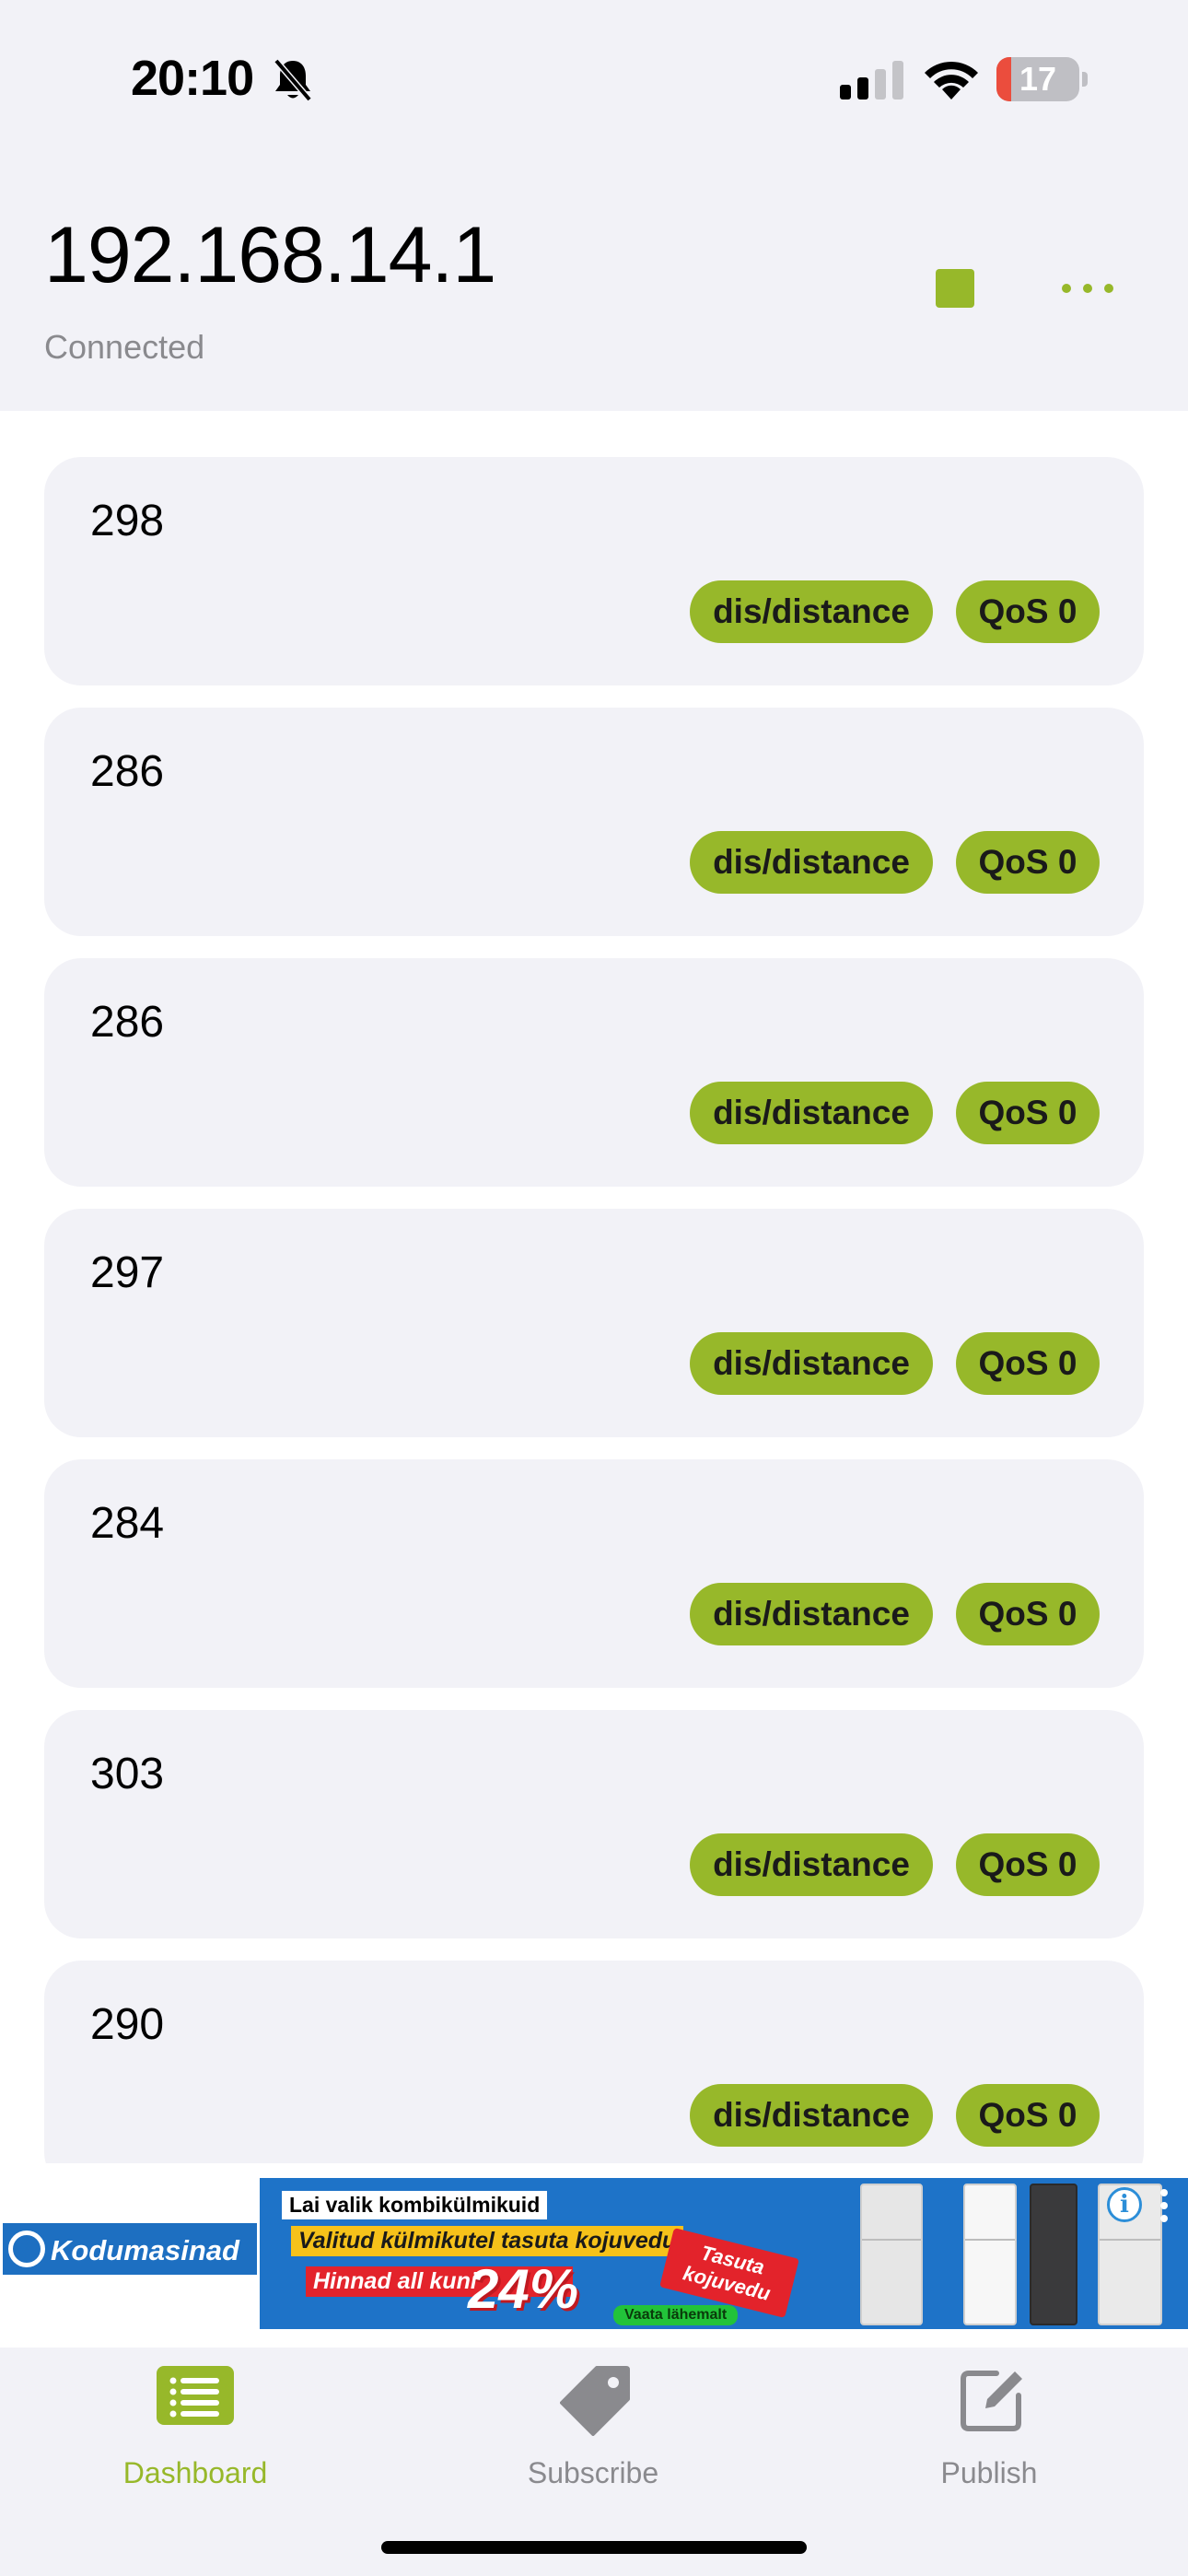 The width and height of the screenshot is (1188, 2576). What do you see at coordinates (593, 2472) in the screenshot?
I see `tab-label: Subscribe` at bounding box center [593, 2472].